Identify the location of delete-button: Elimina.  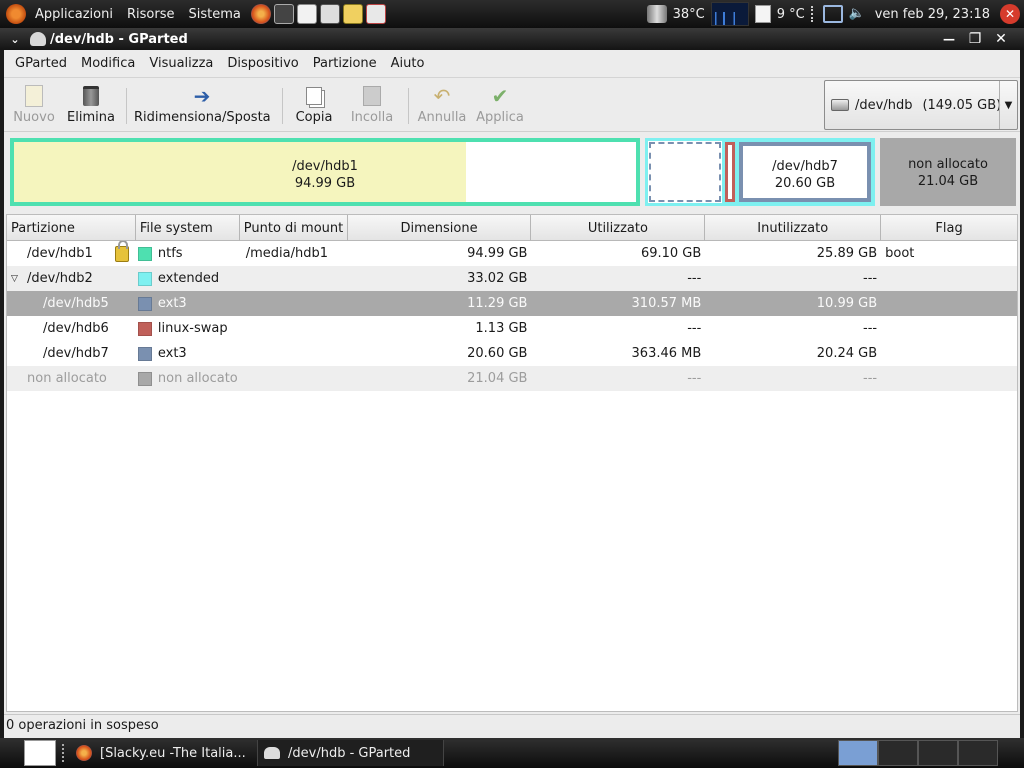
(91, 104).